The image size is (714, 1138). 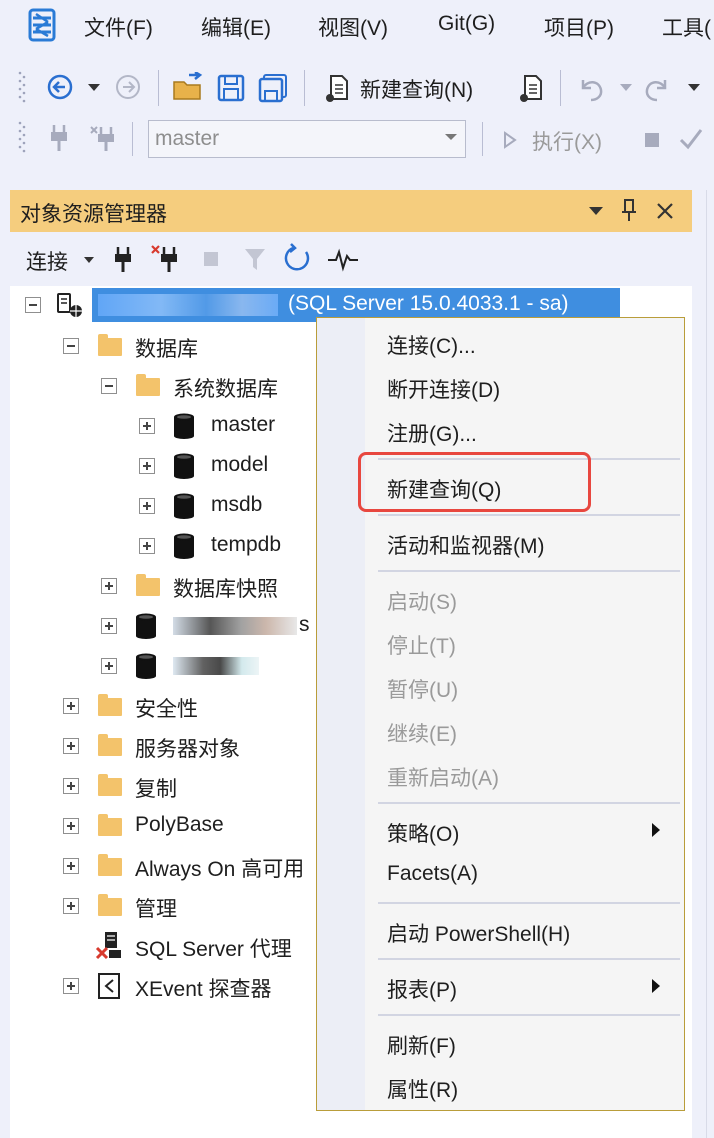 What do you see at coordinates (236, 505) in the screenshot?
I see `tree-node-msdb: msdb` at bounding box center [236, 505].